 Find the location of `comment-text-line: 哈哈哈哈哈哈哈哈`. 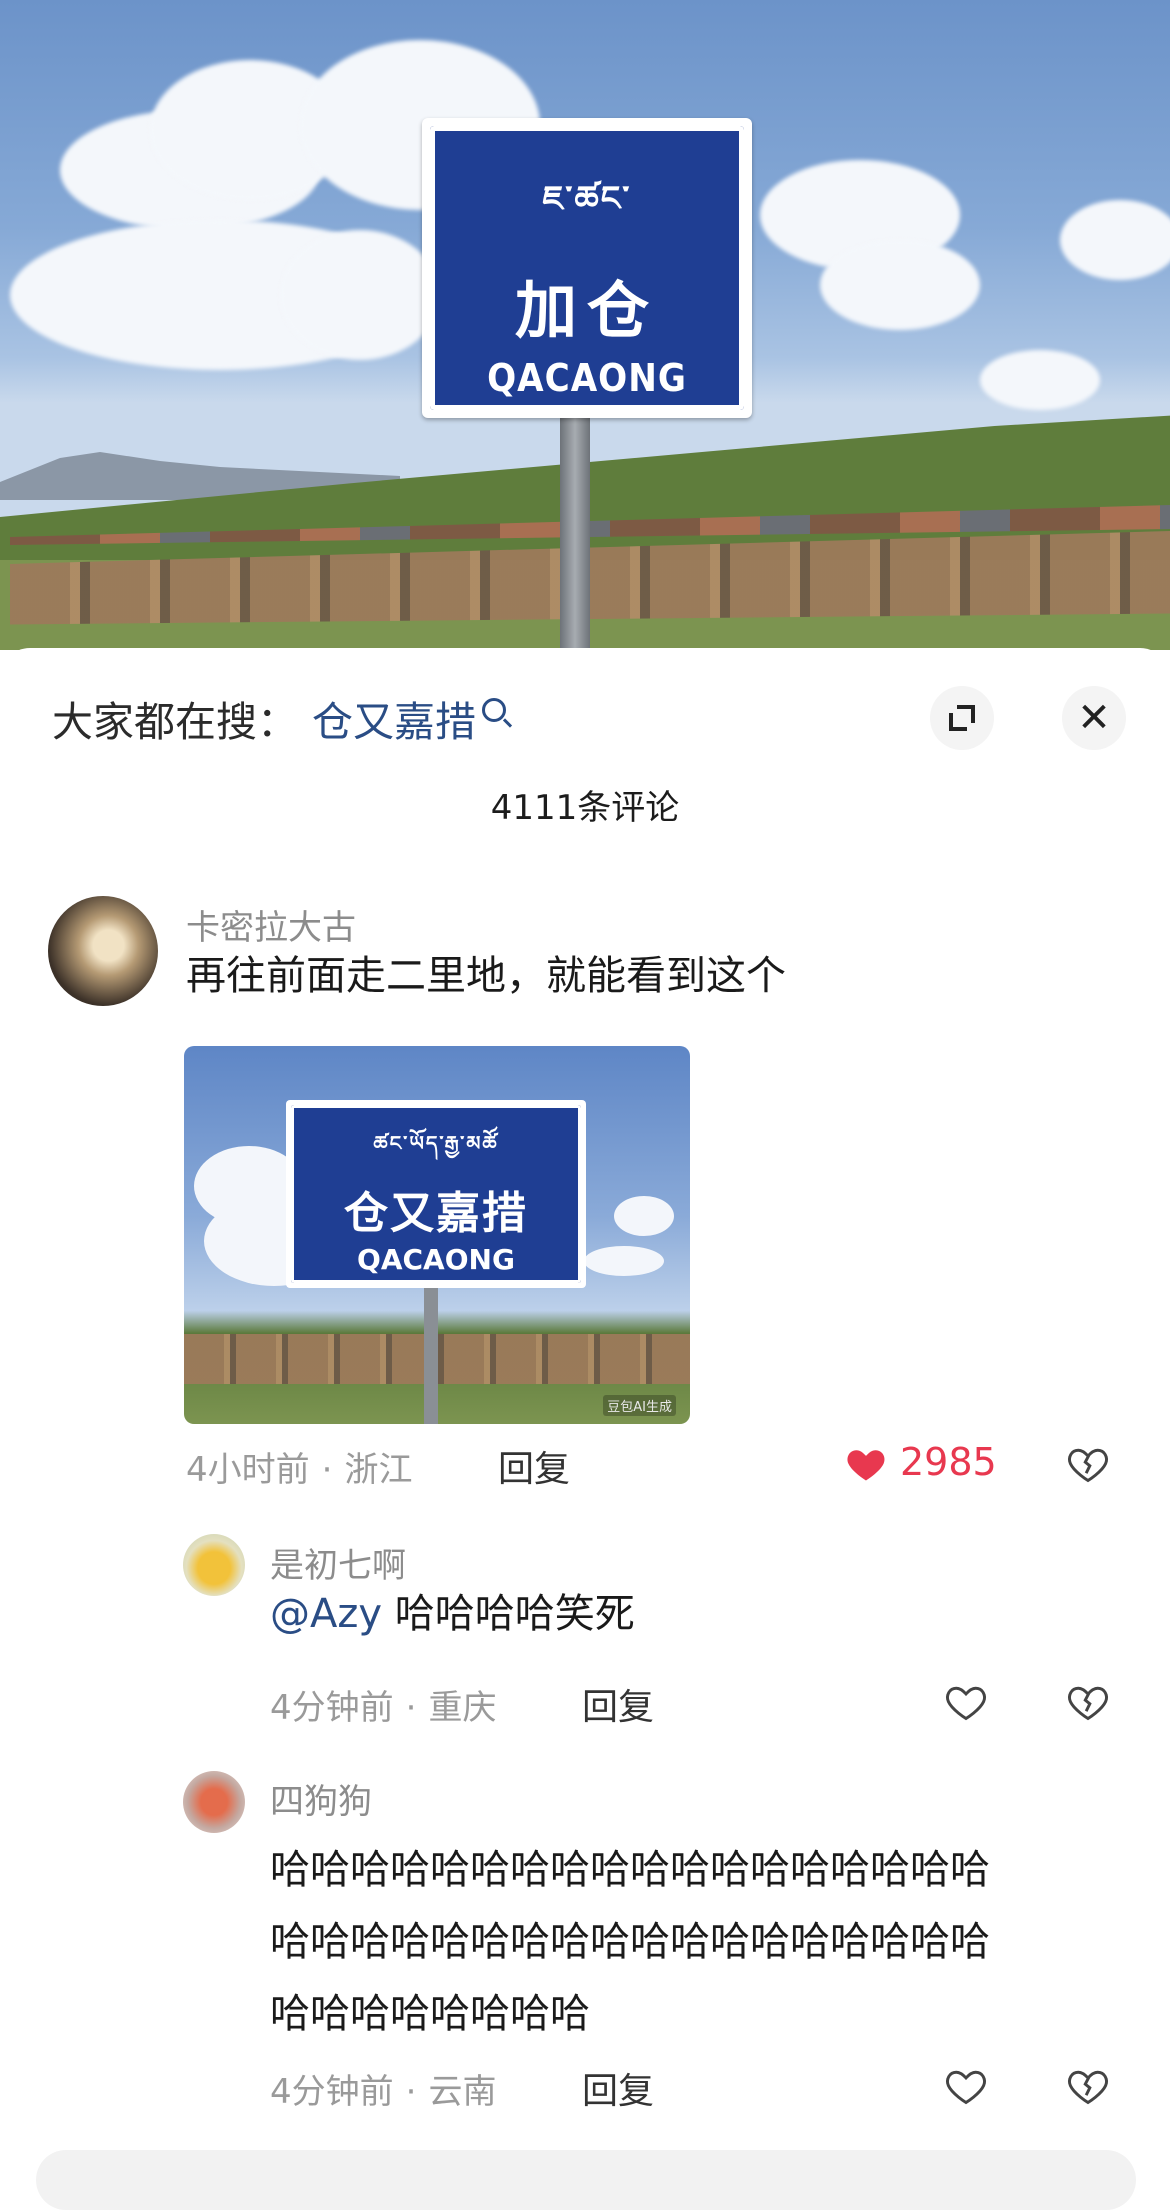

comment-text-line: 哈哈哈哈哈哈哈哈 is located at coordinates (430, 2014).